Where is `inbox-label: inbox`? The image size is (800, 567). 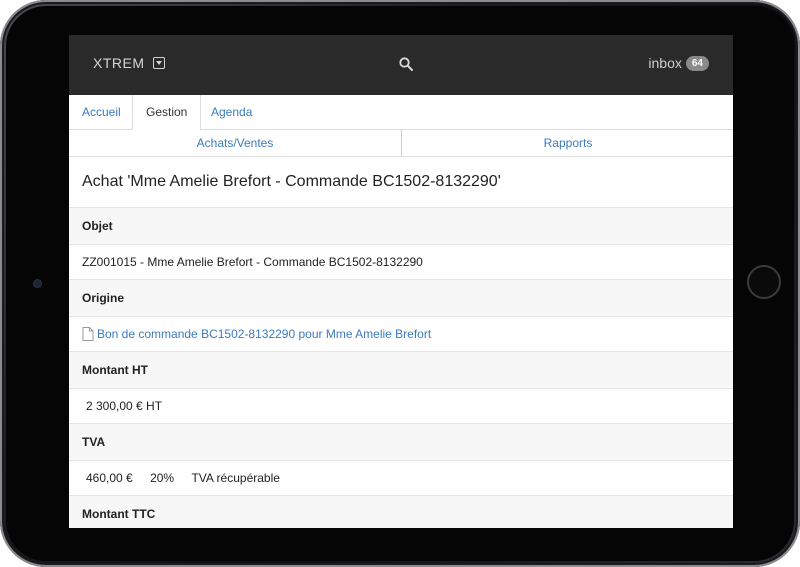
inbox-label: inbox is located at coordinates (665, 63).